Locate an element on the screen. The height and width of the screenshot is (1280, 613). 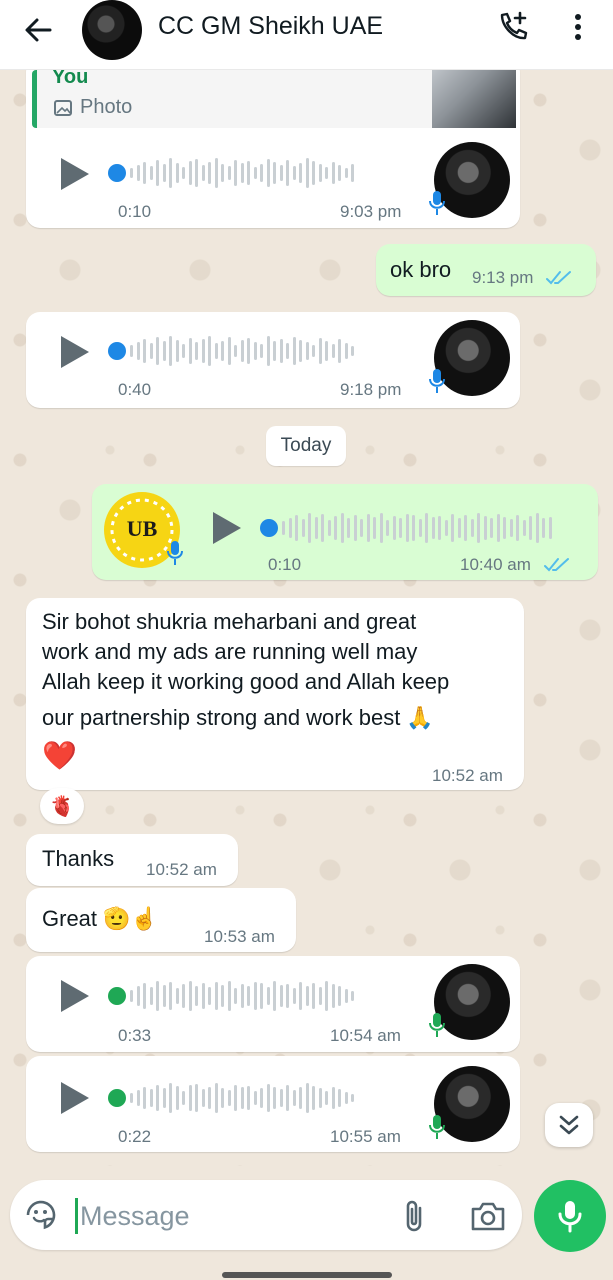
add-call-icon is located at coordinates (513, 27).